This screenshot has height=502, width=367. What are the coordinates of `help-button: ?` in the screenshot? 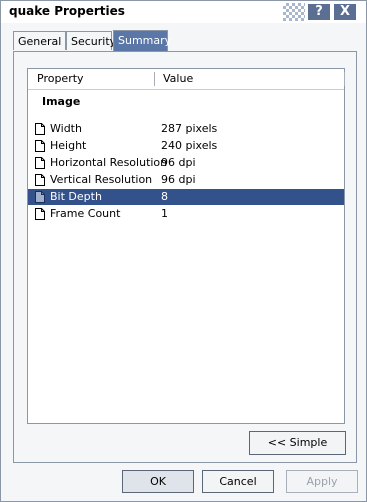 It's located at (319, 12).